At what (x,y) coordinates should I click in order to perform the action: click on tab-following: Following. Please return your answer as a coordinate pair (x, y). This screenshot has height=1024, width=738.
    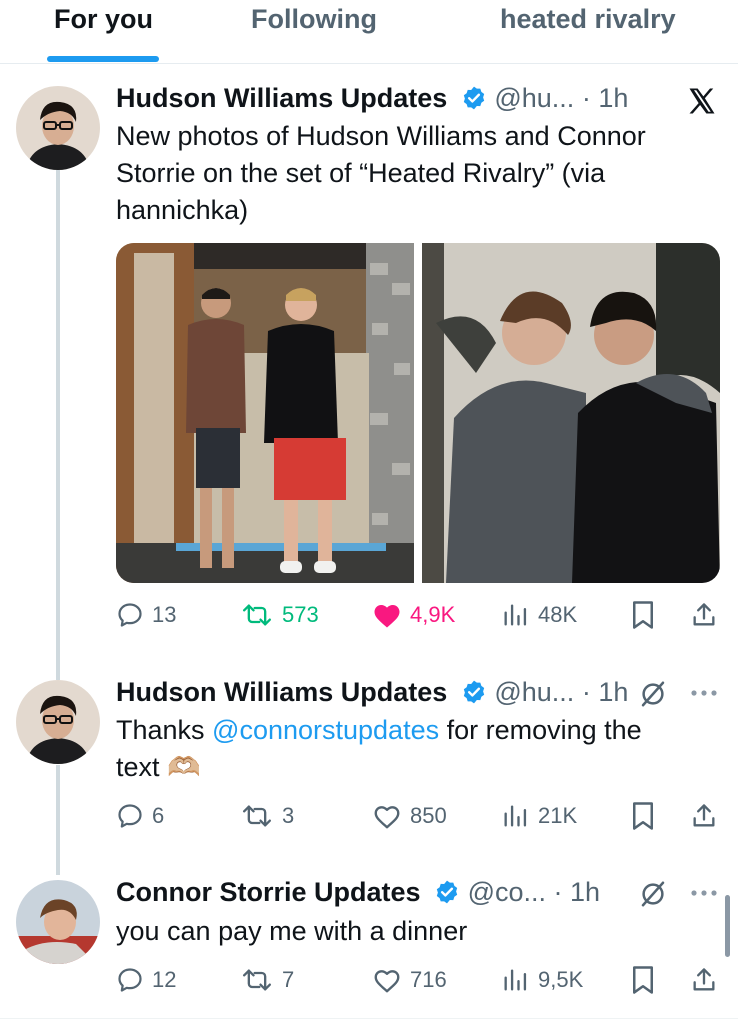
    Looking at the image, I should click on (314, 19).